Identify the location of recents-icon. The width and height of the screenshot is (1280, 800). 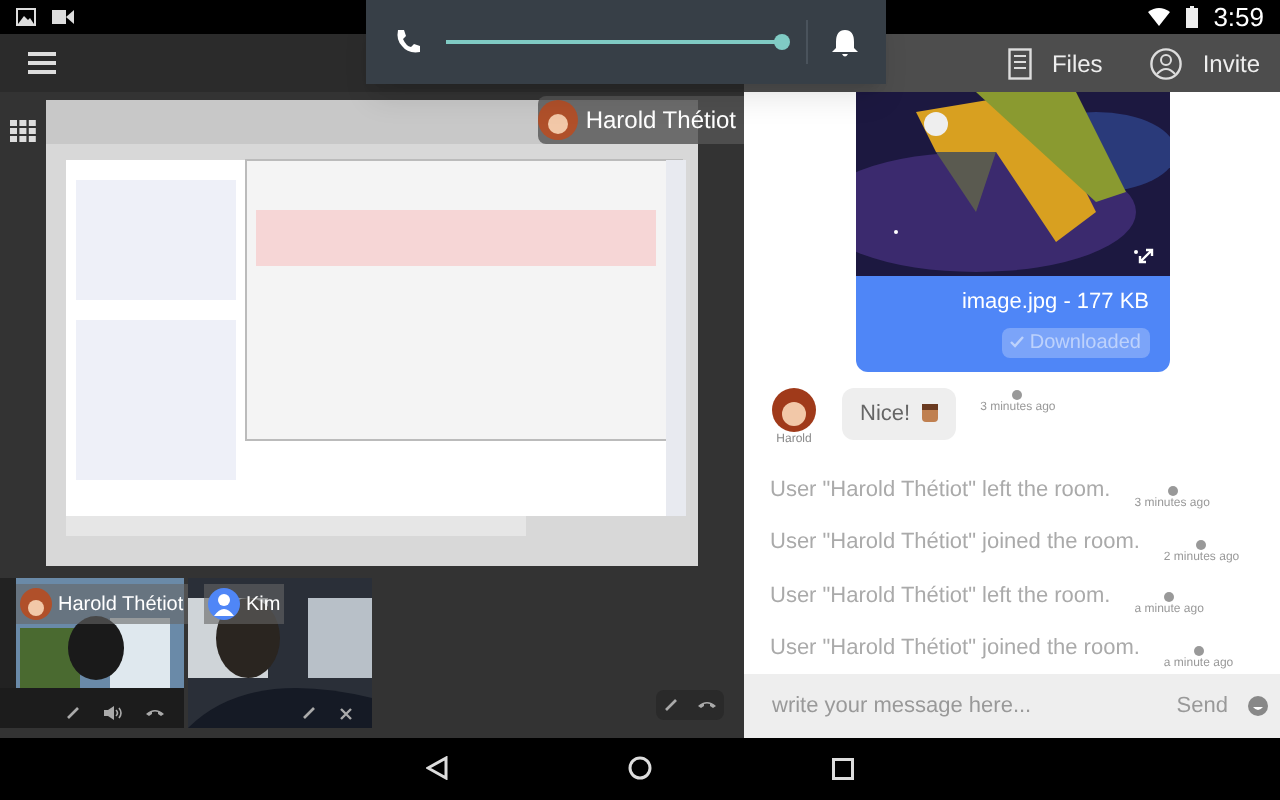
(843, 768).